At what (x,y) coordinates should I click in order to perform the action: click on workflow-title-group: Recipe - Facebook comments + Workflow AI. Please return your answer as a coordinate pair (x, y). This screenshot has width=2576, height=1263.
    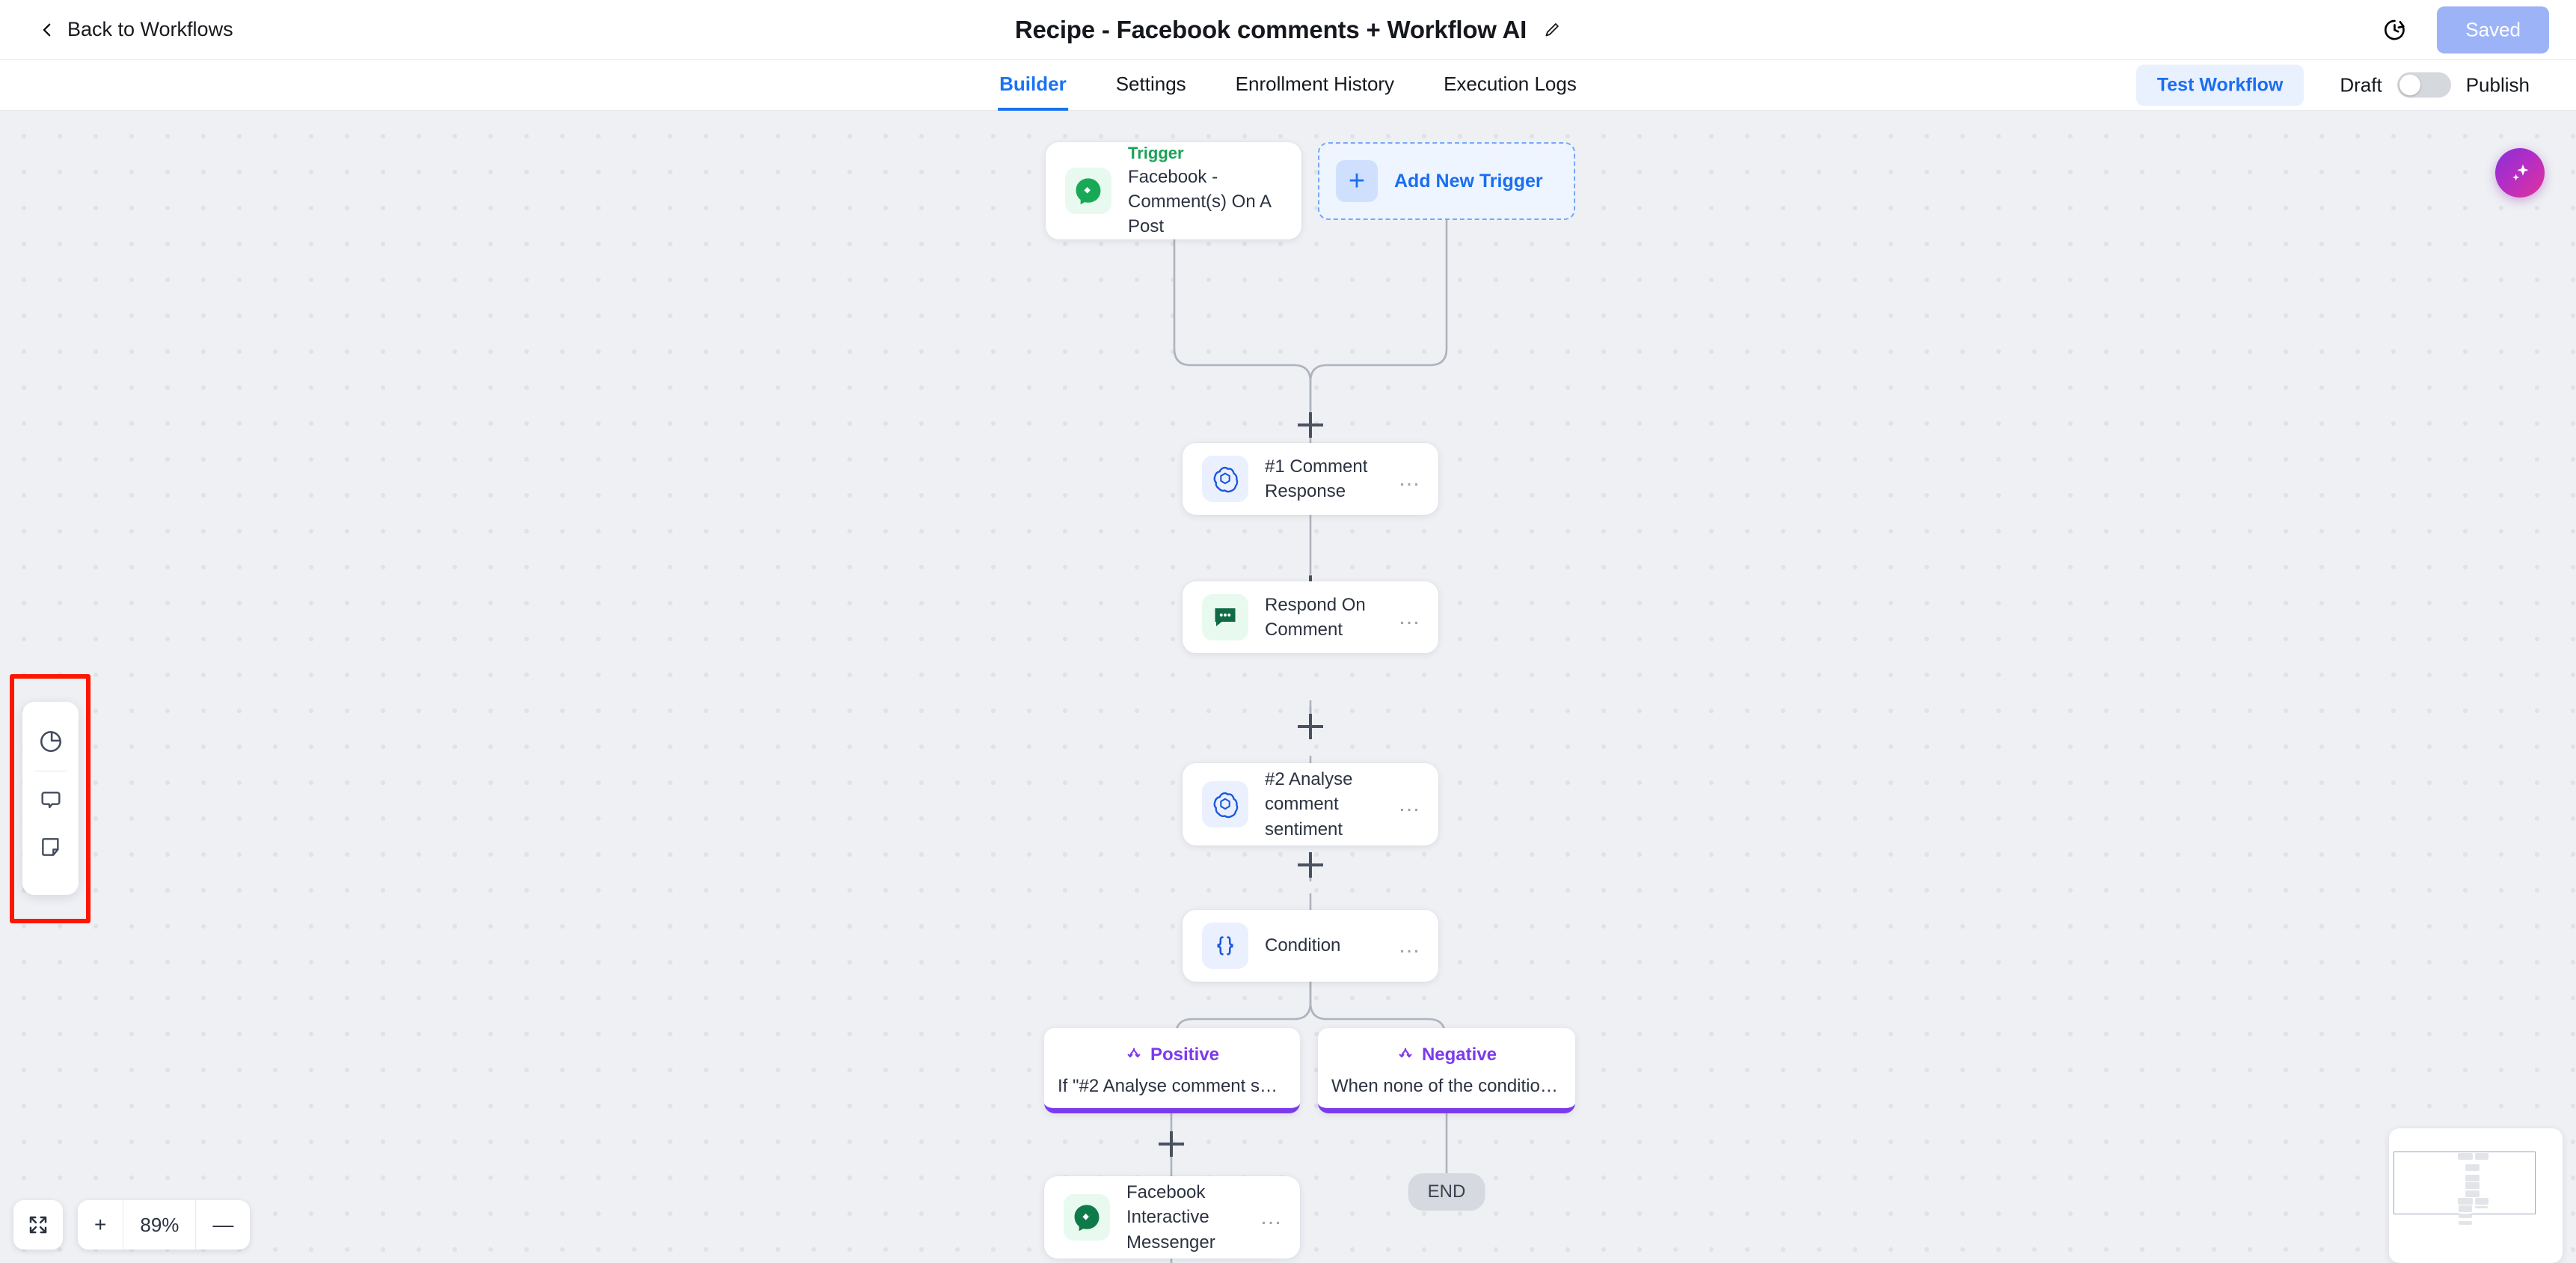
    Looking at the image, I should click on (1288, 30).